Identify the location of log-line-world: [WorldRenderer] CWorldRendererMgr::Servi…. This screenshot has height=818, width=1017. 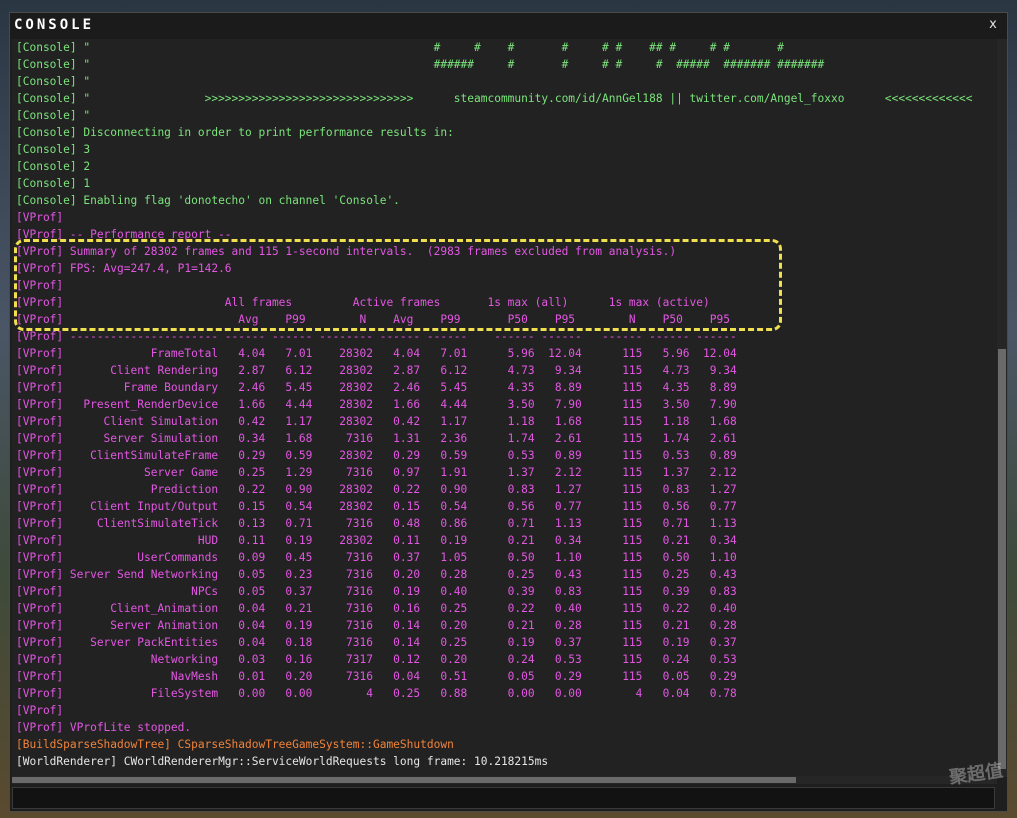
(282, 761).